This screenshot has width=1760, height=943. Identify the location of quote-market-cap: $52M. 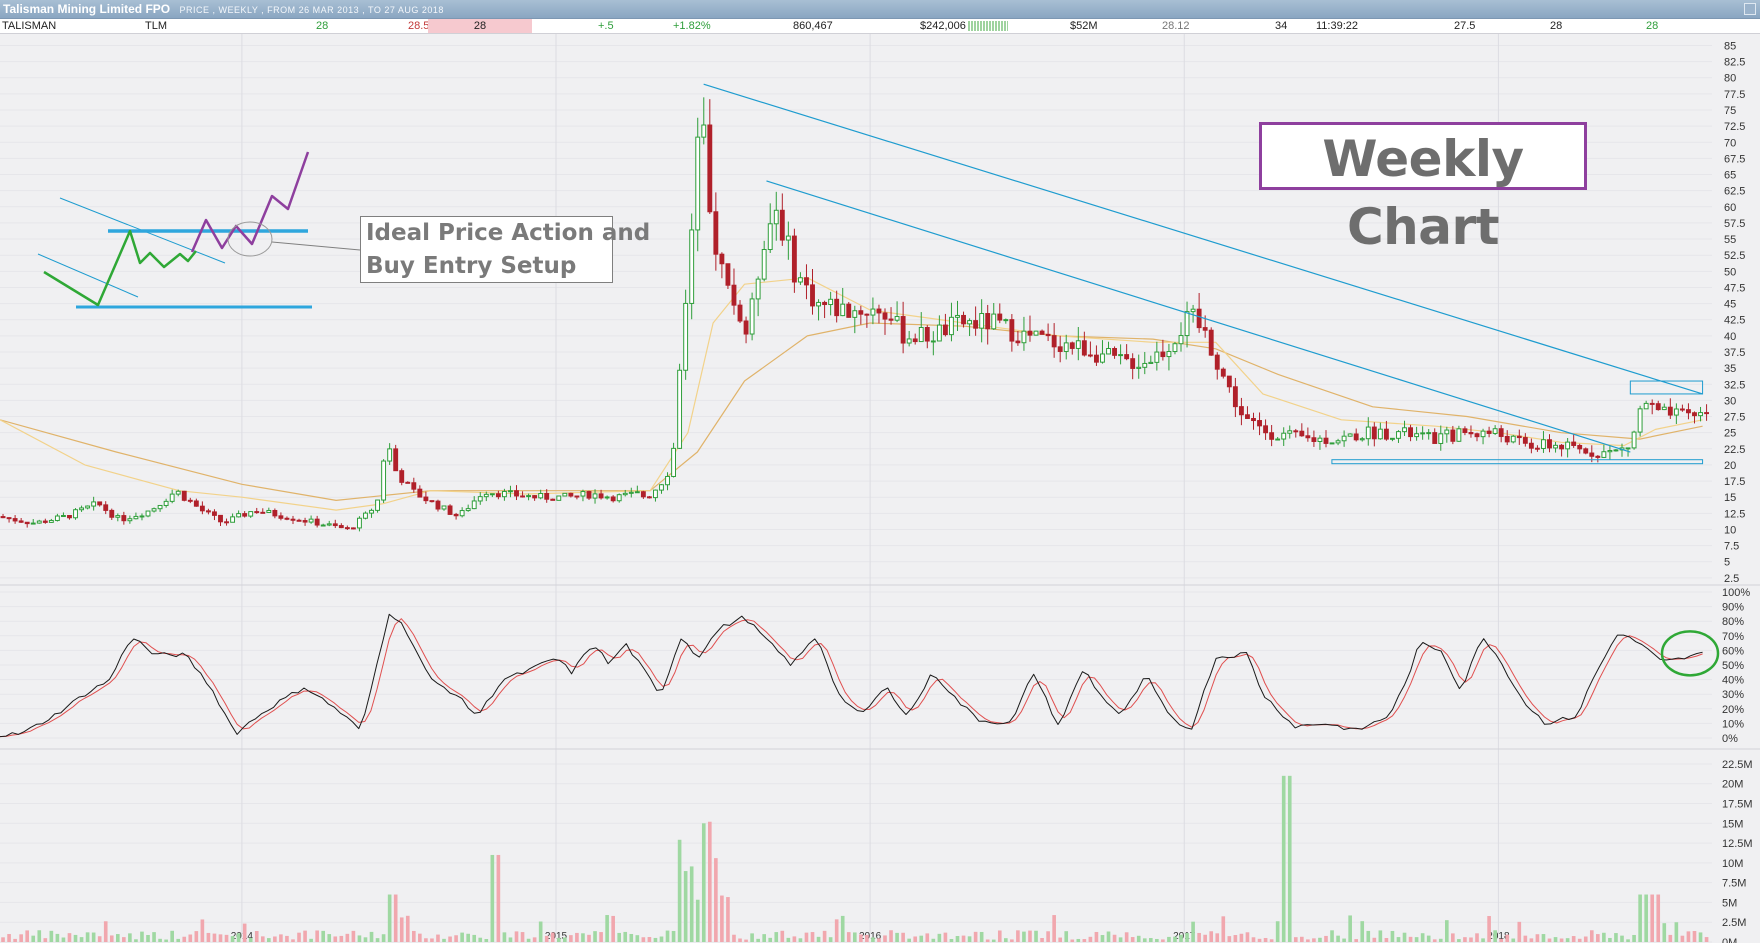
(1084, 26).